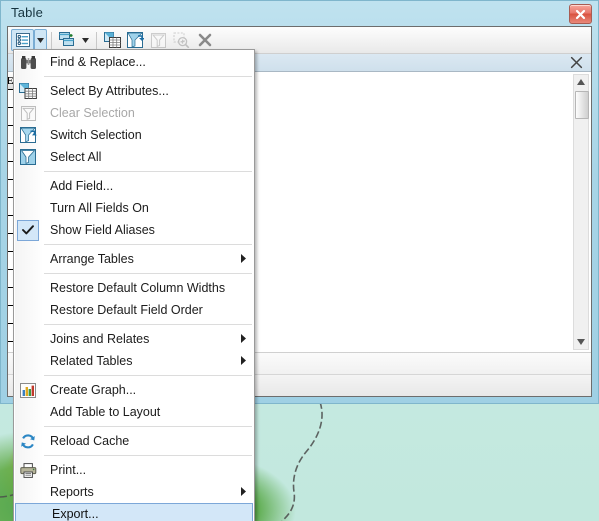 This screenshot has width=599, height=521. What do you see at coordinates (72, 492) in the screenshot?
I see `menu-item-label: Reports` at bounding box center [72, 492].